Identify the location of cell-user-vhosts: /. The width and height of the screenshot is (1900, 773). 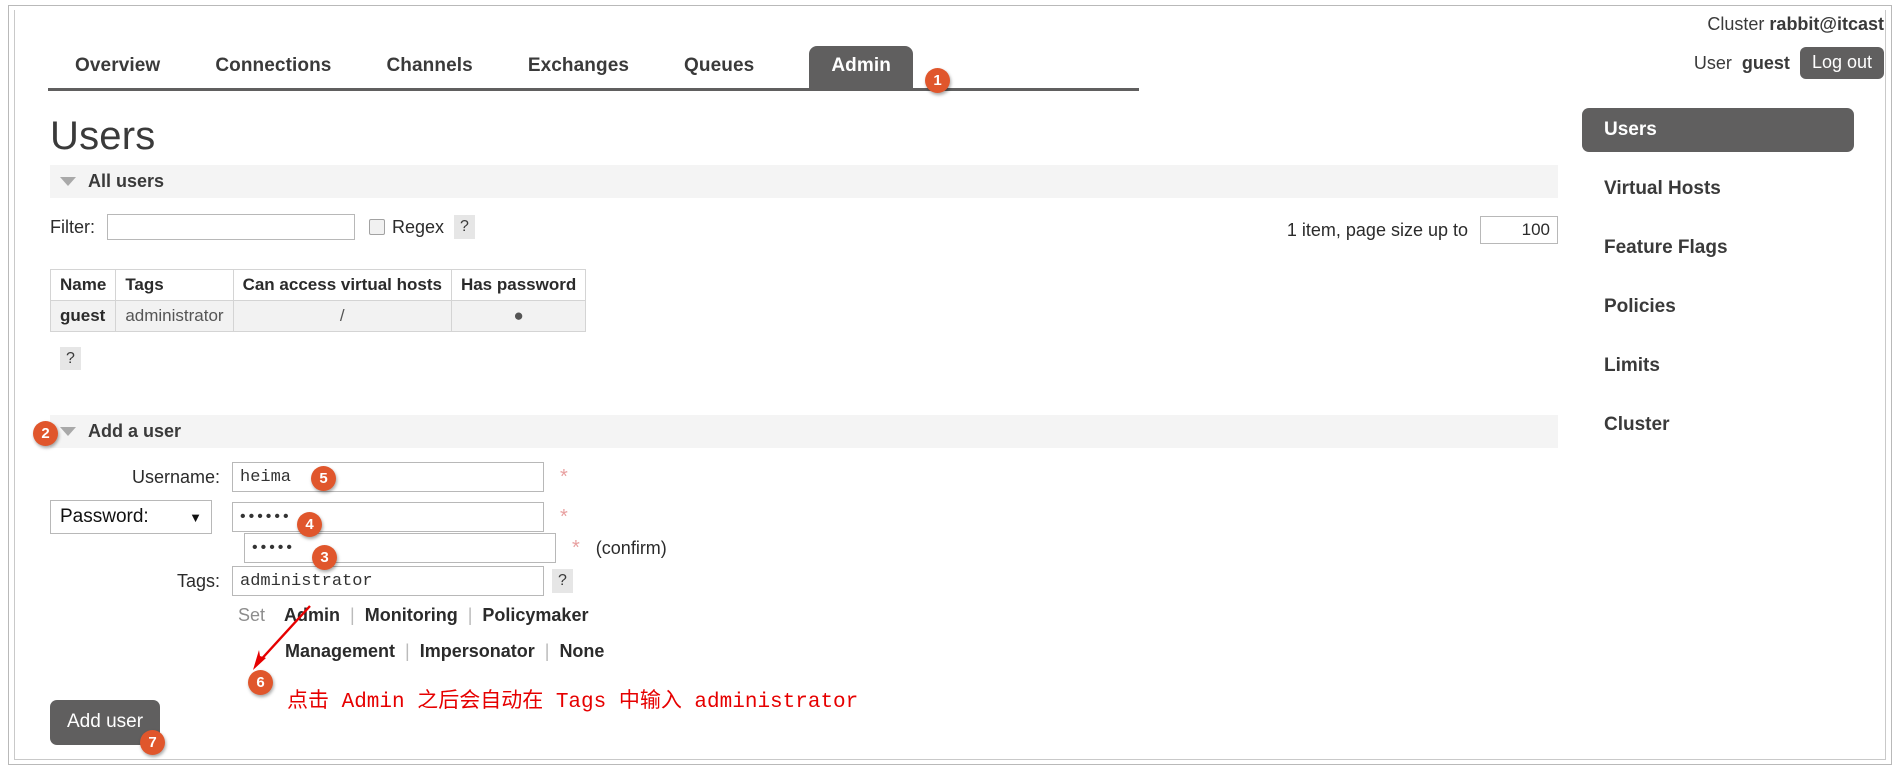
(342, 316).